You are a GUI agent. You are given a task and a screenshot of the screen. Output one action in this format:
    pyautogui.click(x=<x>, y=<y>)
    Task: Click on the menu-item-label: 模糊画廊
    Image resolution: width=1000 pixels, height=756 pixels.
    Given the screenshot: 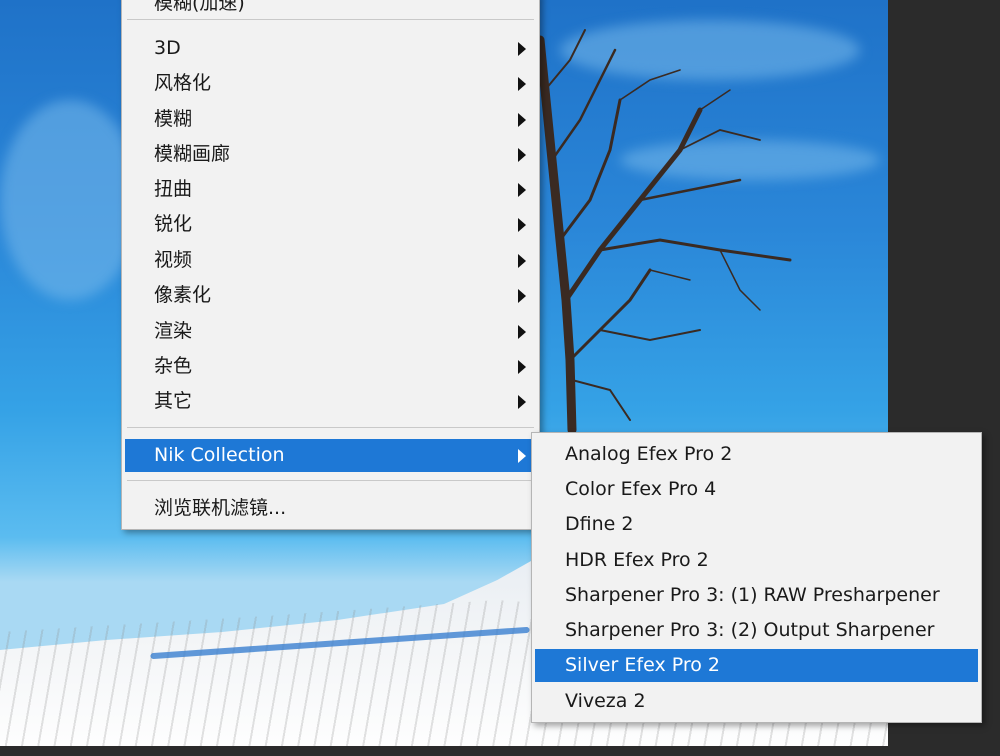 What is the action you would take?
    pyautogui.click(x=192, y=154)
    